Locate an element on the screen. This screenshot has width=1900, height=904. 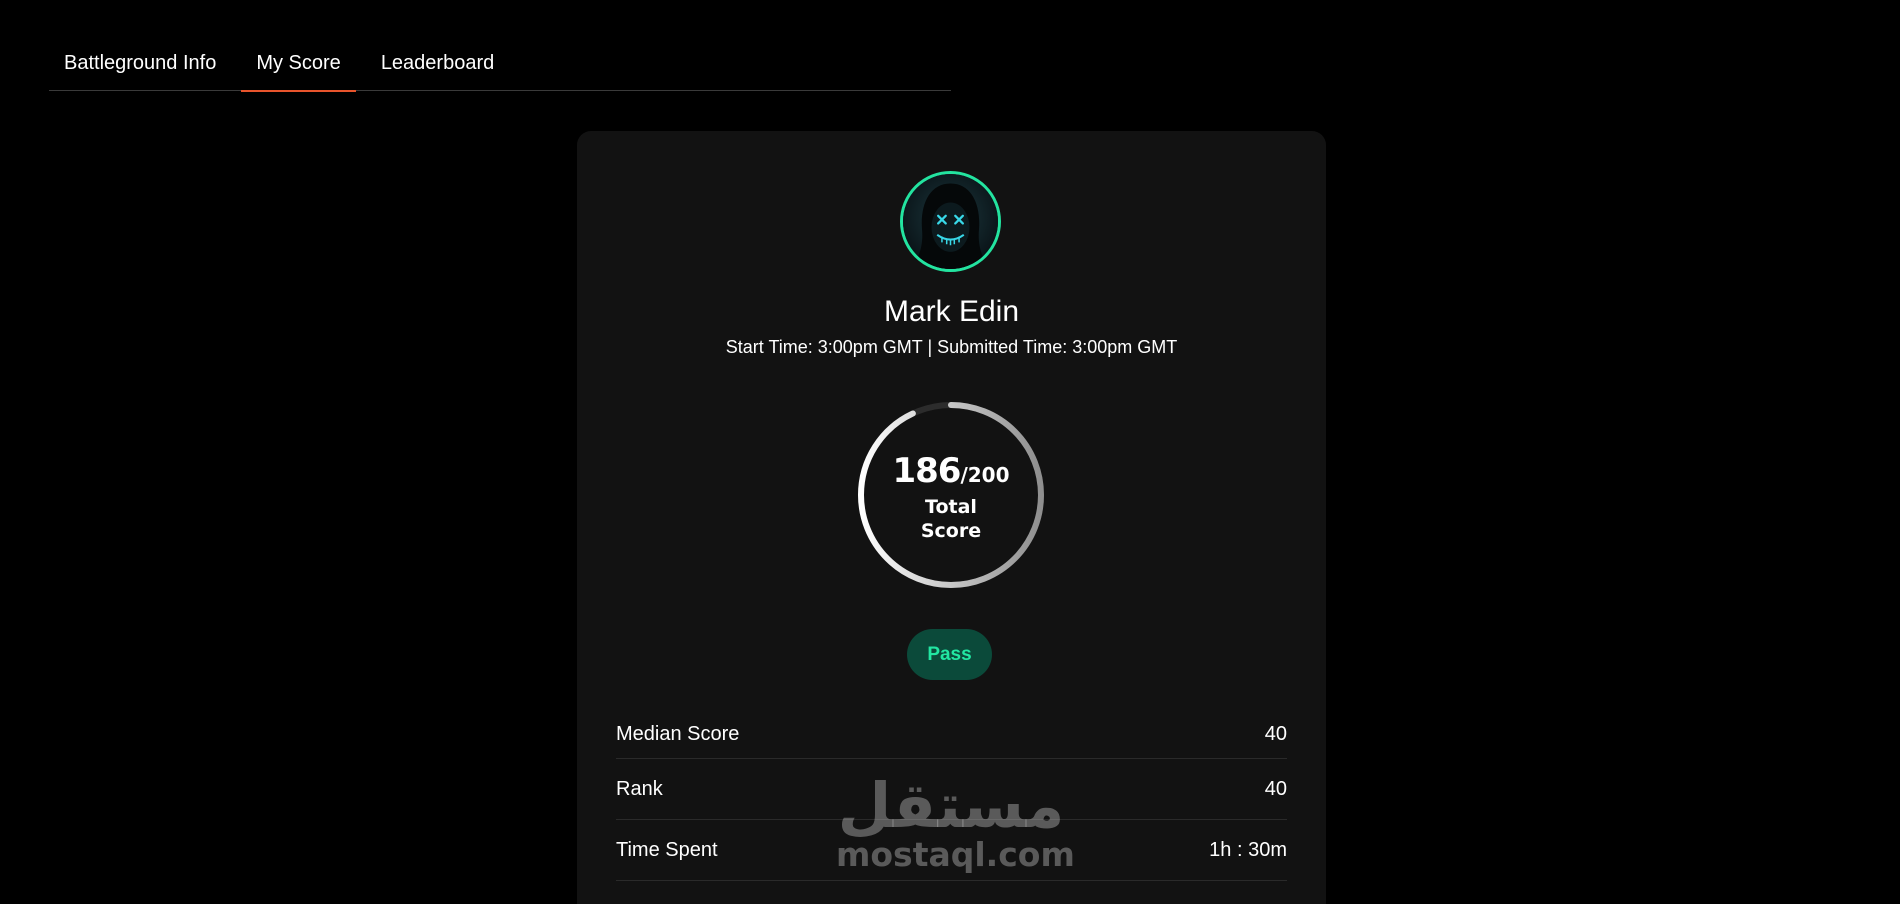
stat-value: 1h : 30m is located at coordinates (1248, 849).